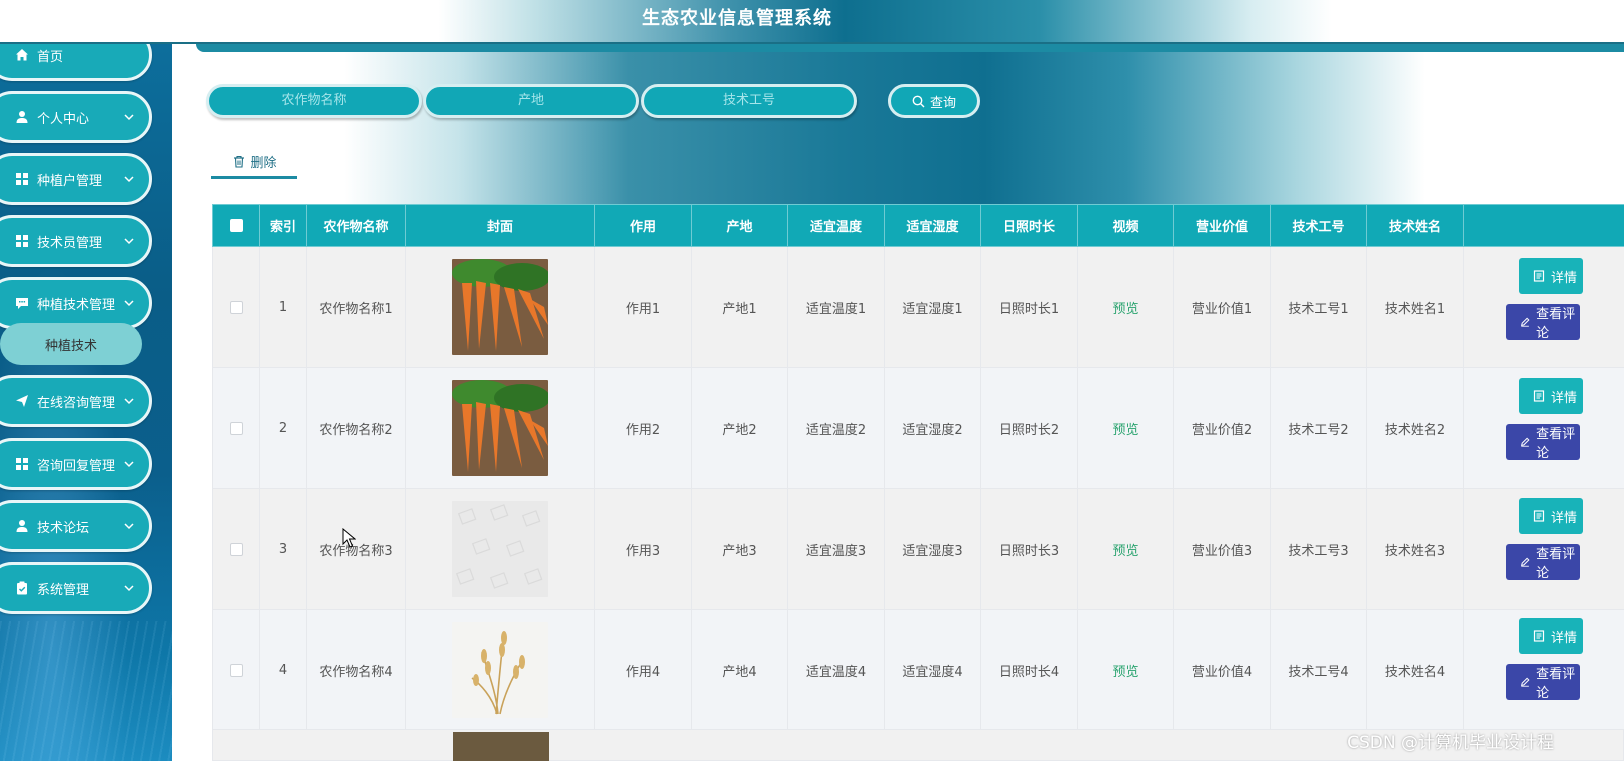  Describe the element at coordinates (643, 670) in the screenshot. I see `cell-effect: 作用4` at that location.